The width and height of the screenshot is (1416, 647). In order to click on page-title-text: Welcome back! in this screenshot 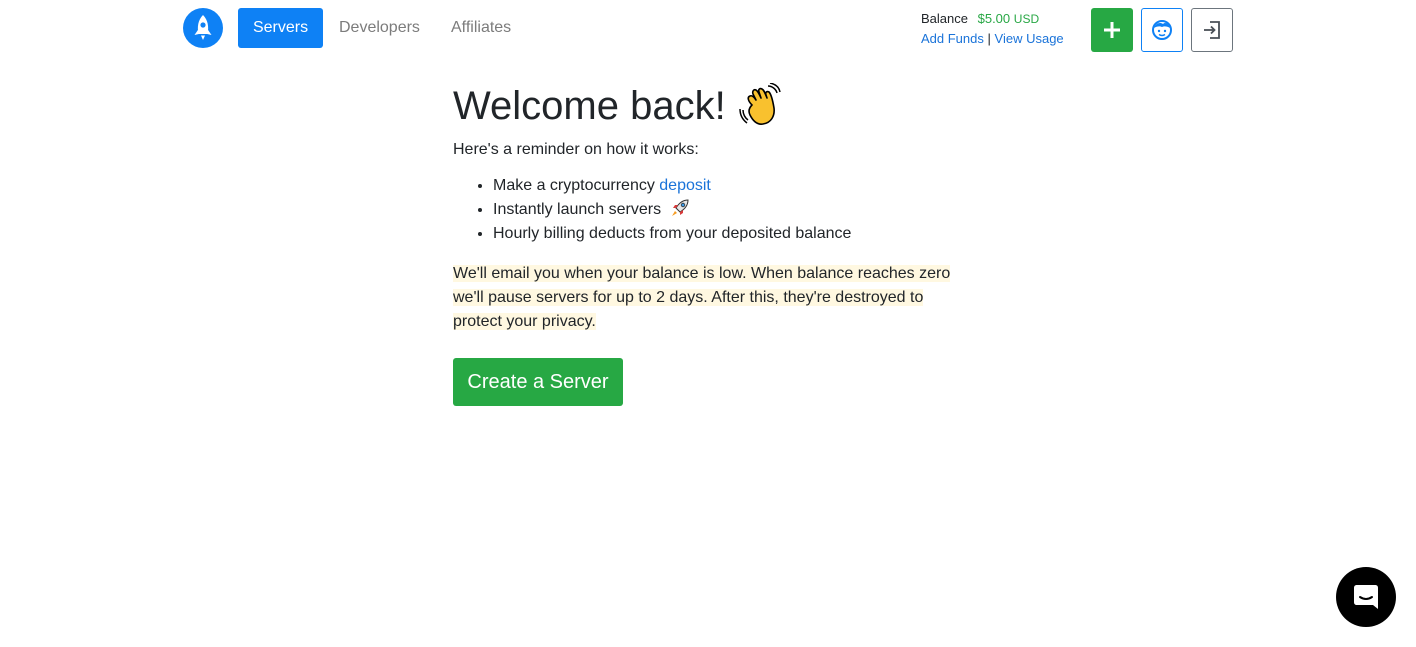, I will do `click(589, 106)`.